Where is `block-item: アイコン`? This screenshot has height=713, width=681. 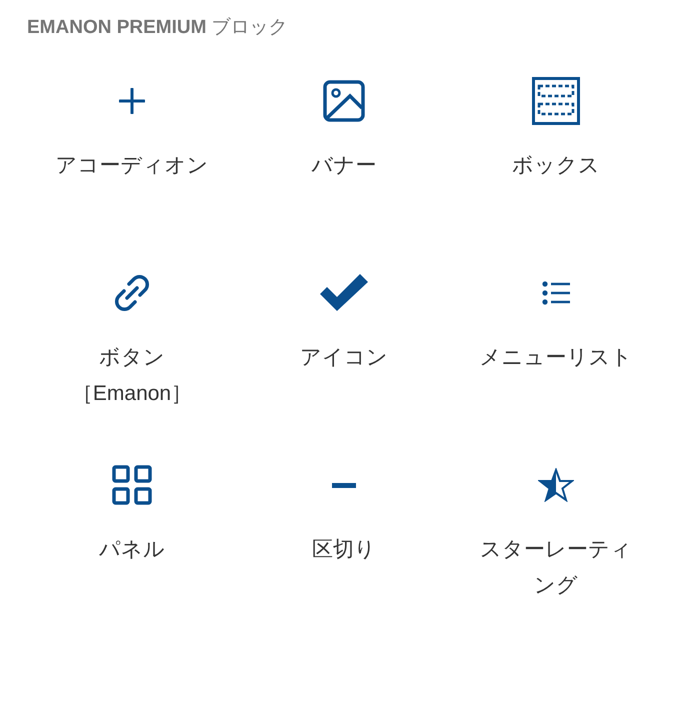 block-item: アイコン is located at coordinates (344, 364).